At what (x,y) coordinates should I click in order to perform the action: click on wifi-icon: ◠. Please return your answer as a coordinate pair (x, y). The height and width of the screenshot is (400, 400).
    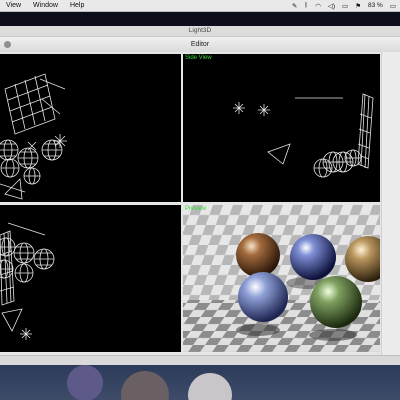
    Looking at the image, I should click on (318, 6).